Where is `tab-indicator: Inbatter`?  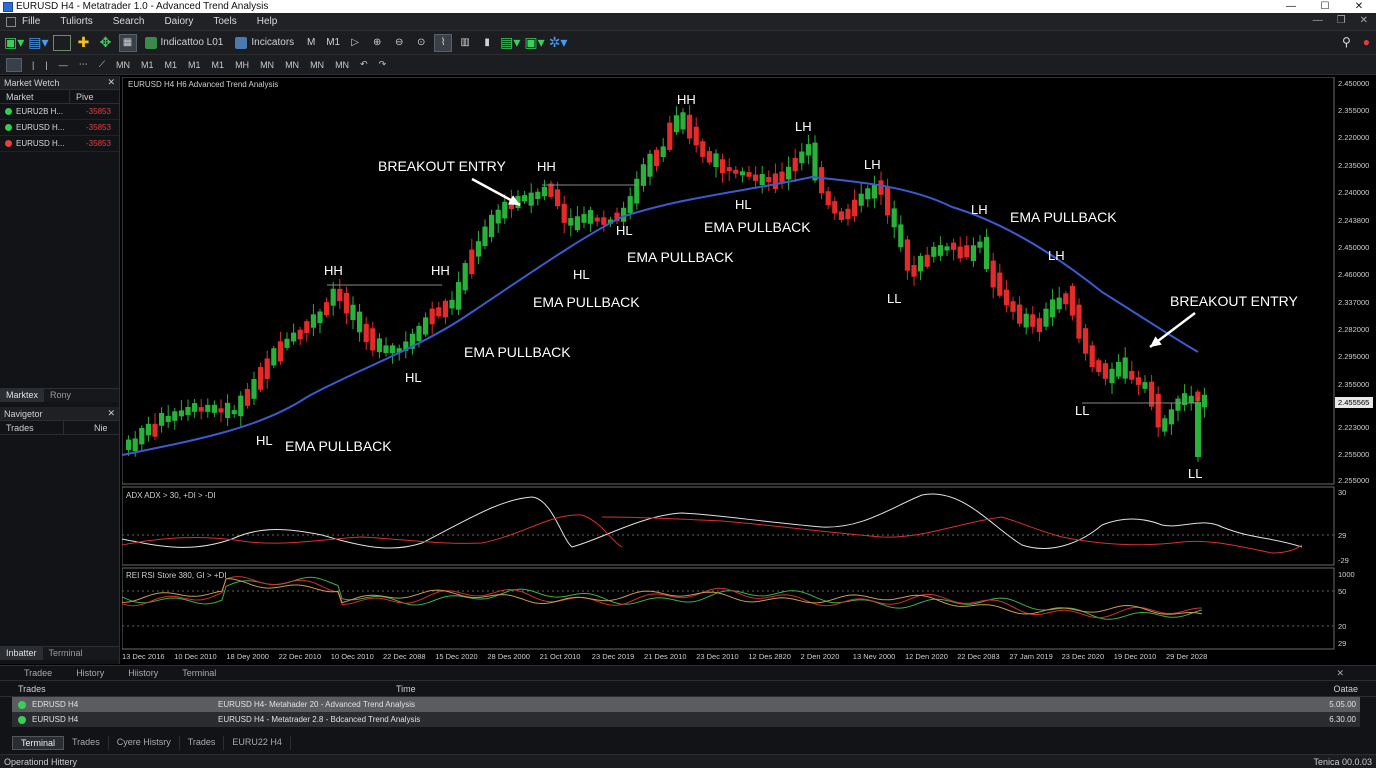 tab-indicator: Inbatter is located at coordinates (21, 653).